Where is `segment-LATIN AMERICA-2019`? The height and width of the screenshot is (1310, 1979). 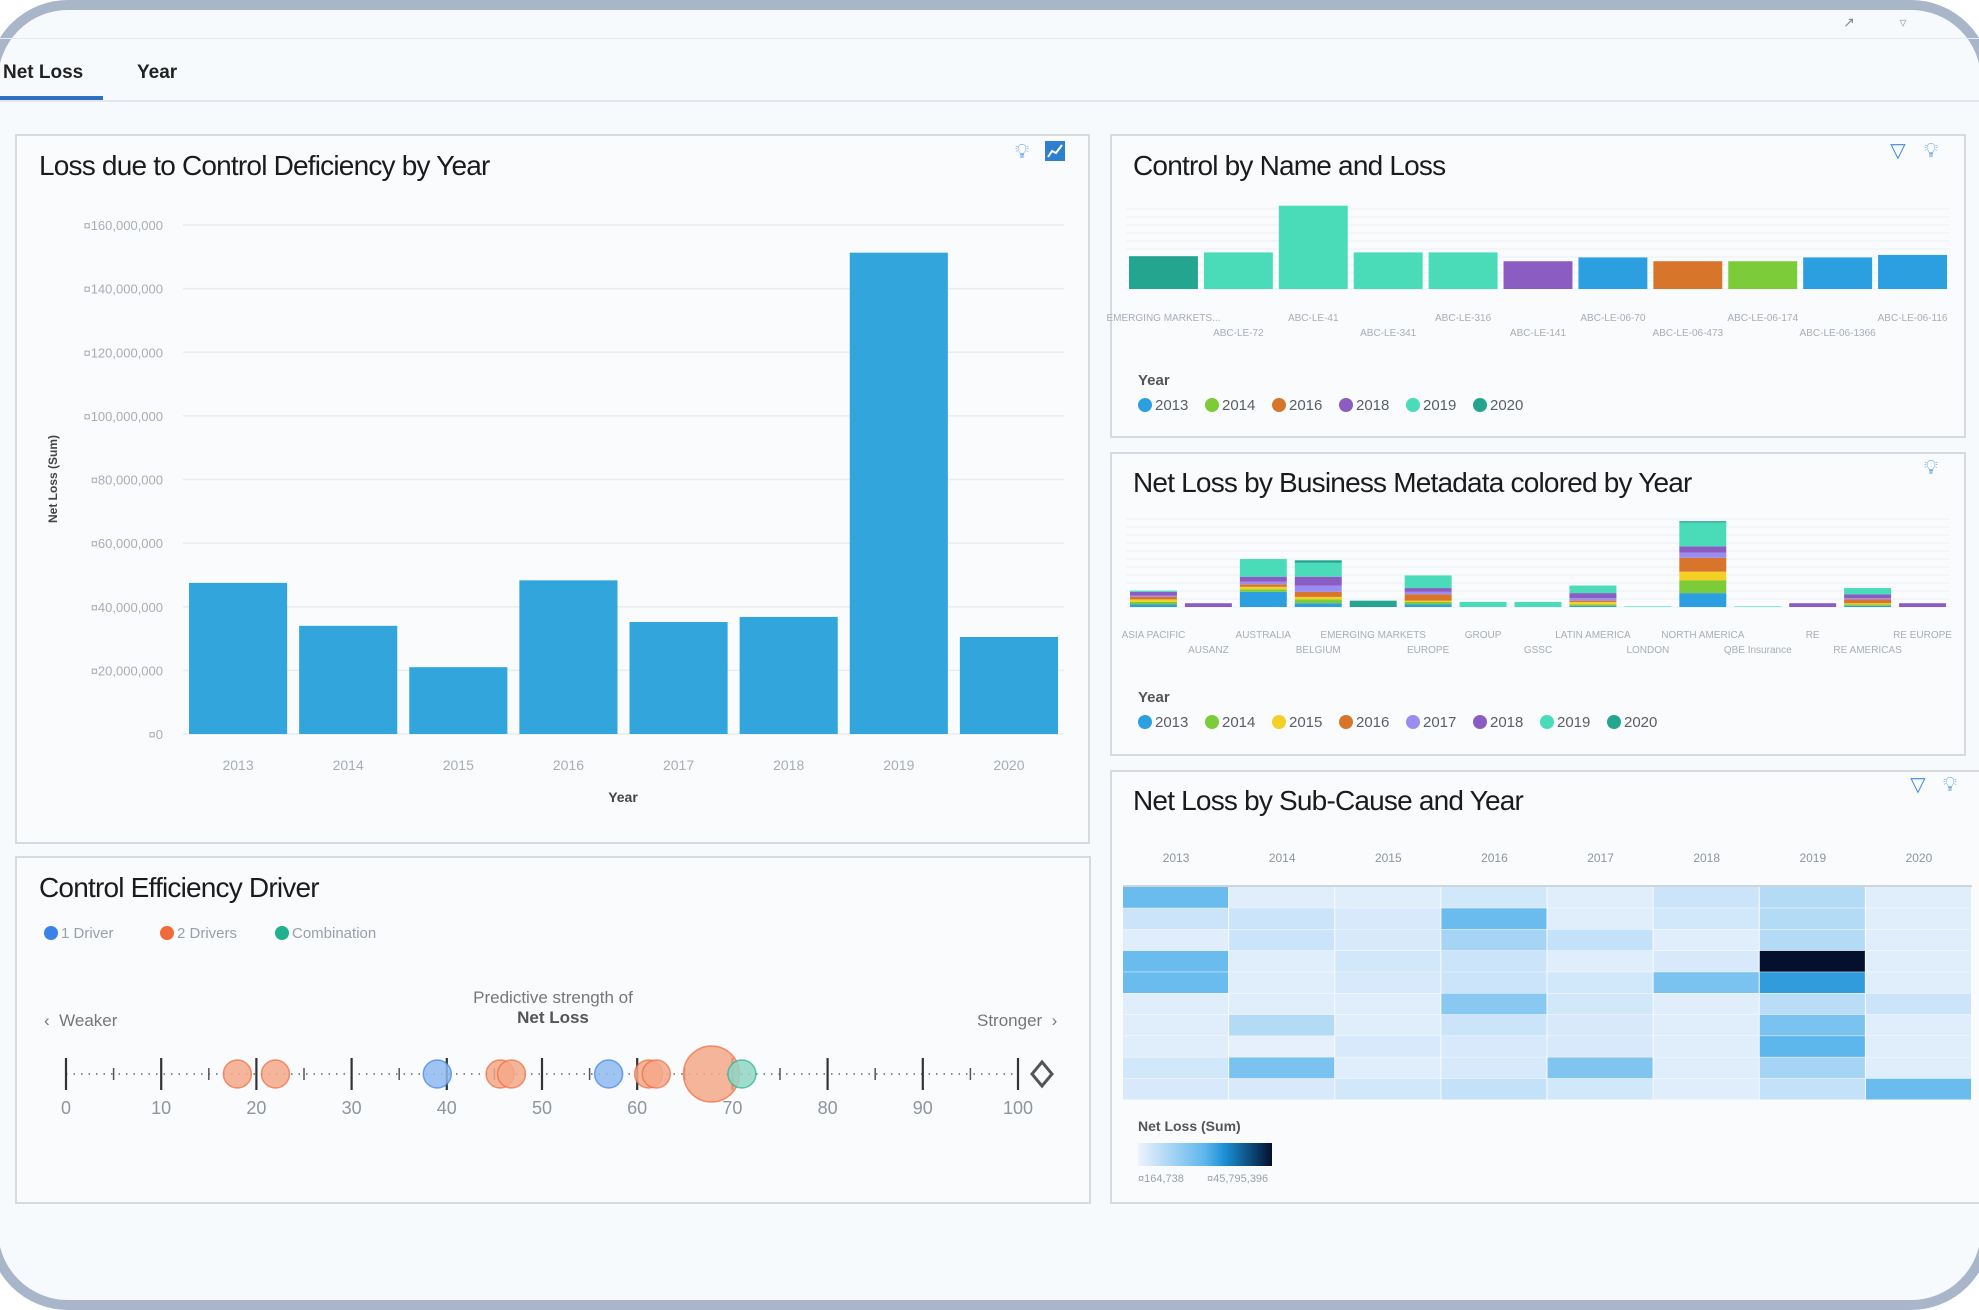 segment-LATIN AMERICA-2019 is located at coordinates (1593, 589).